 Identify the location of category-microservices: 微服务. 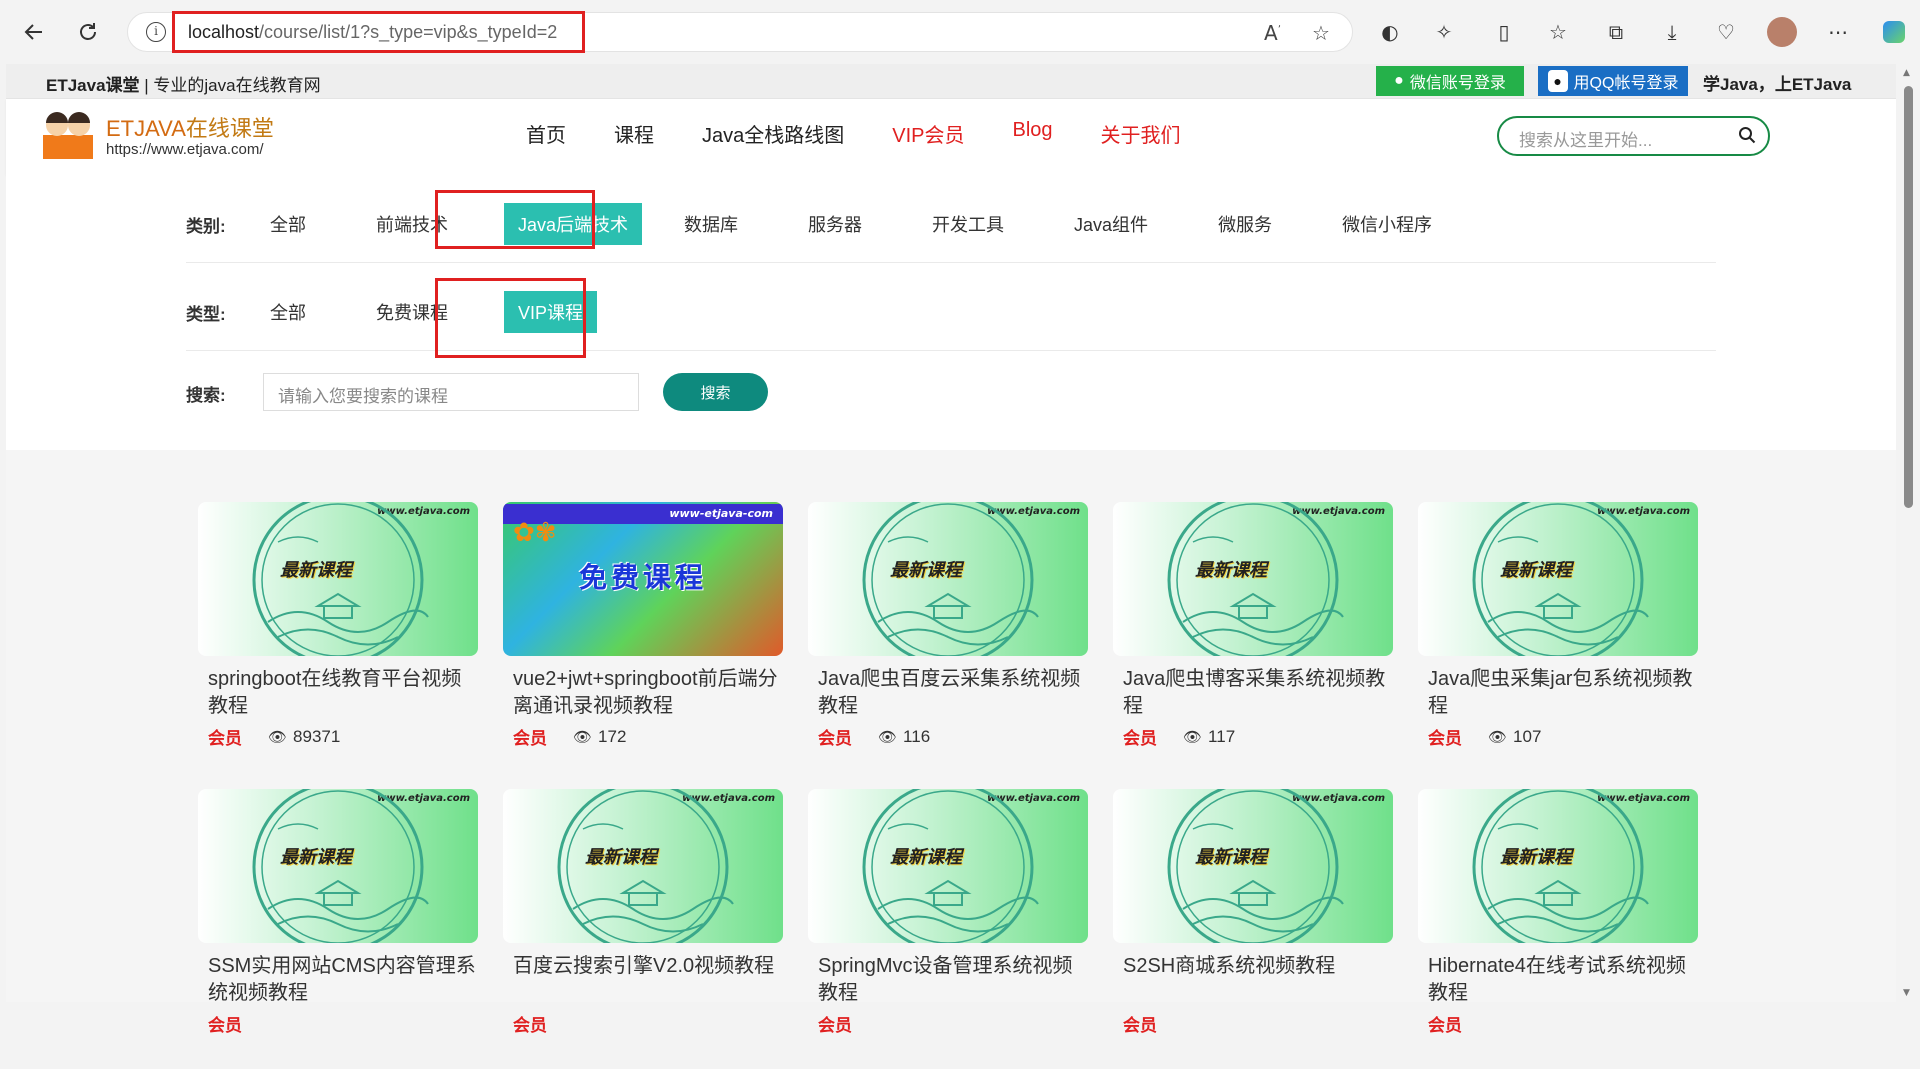
(1245, 224).